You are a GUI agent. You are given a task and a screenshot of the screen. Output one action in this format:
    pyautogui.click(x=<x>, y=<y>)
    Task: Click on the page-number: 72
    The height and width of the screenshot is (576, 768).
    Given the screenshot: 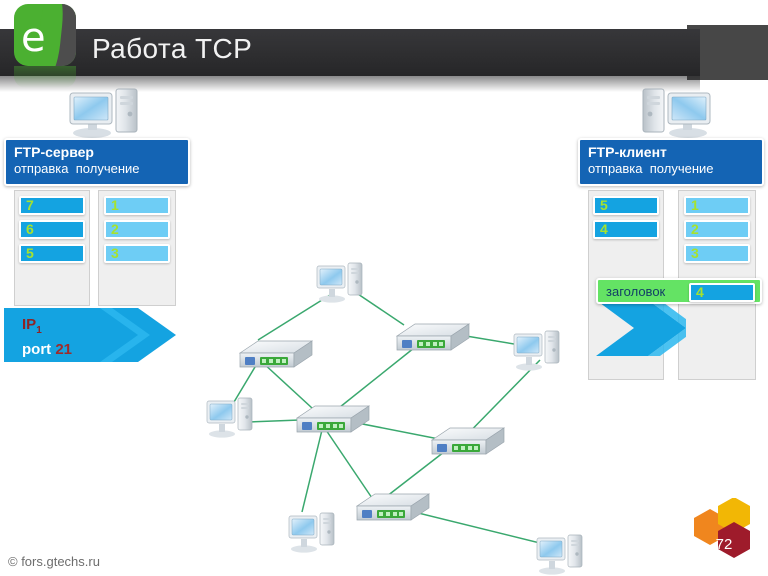 What is the action you would take?
    pyautogui.click(x=724, y=544)
    